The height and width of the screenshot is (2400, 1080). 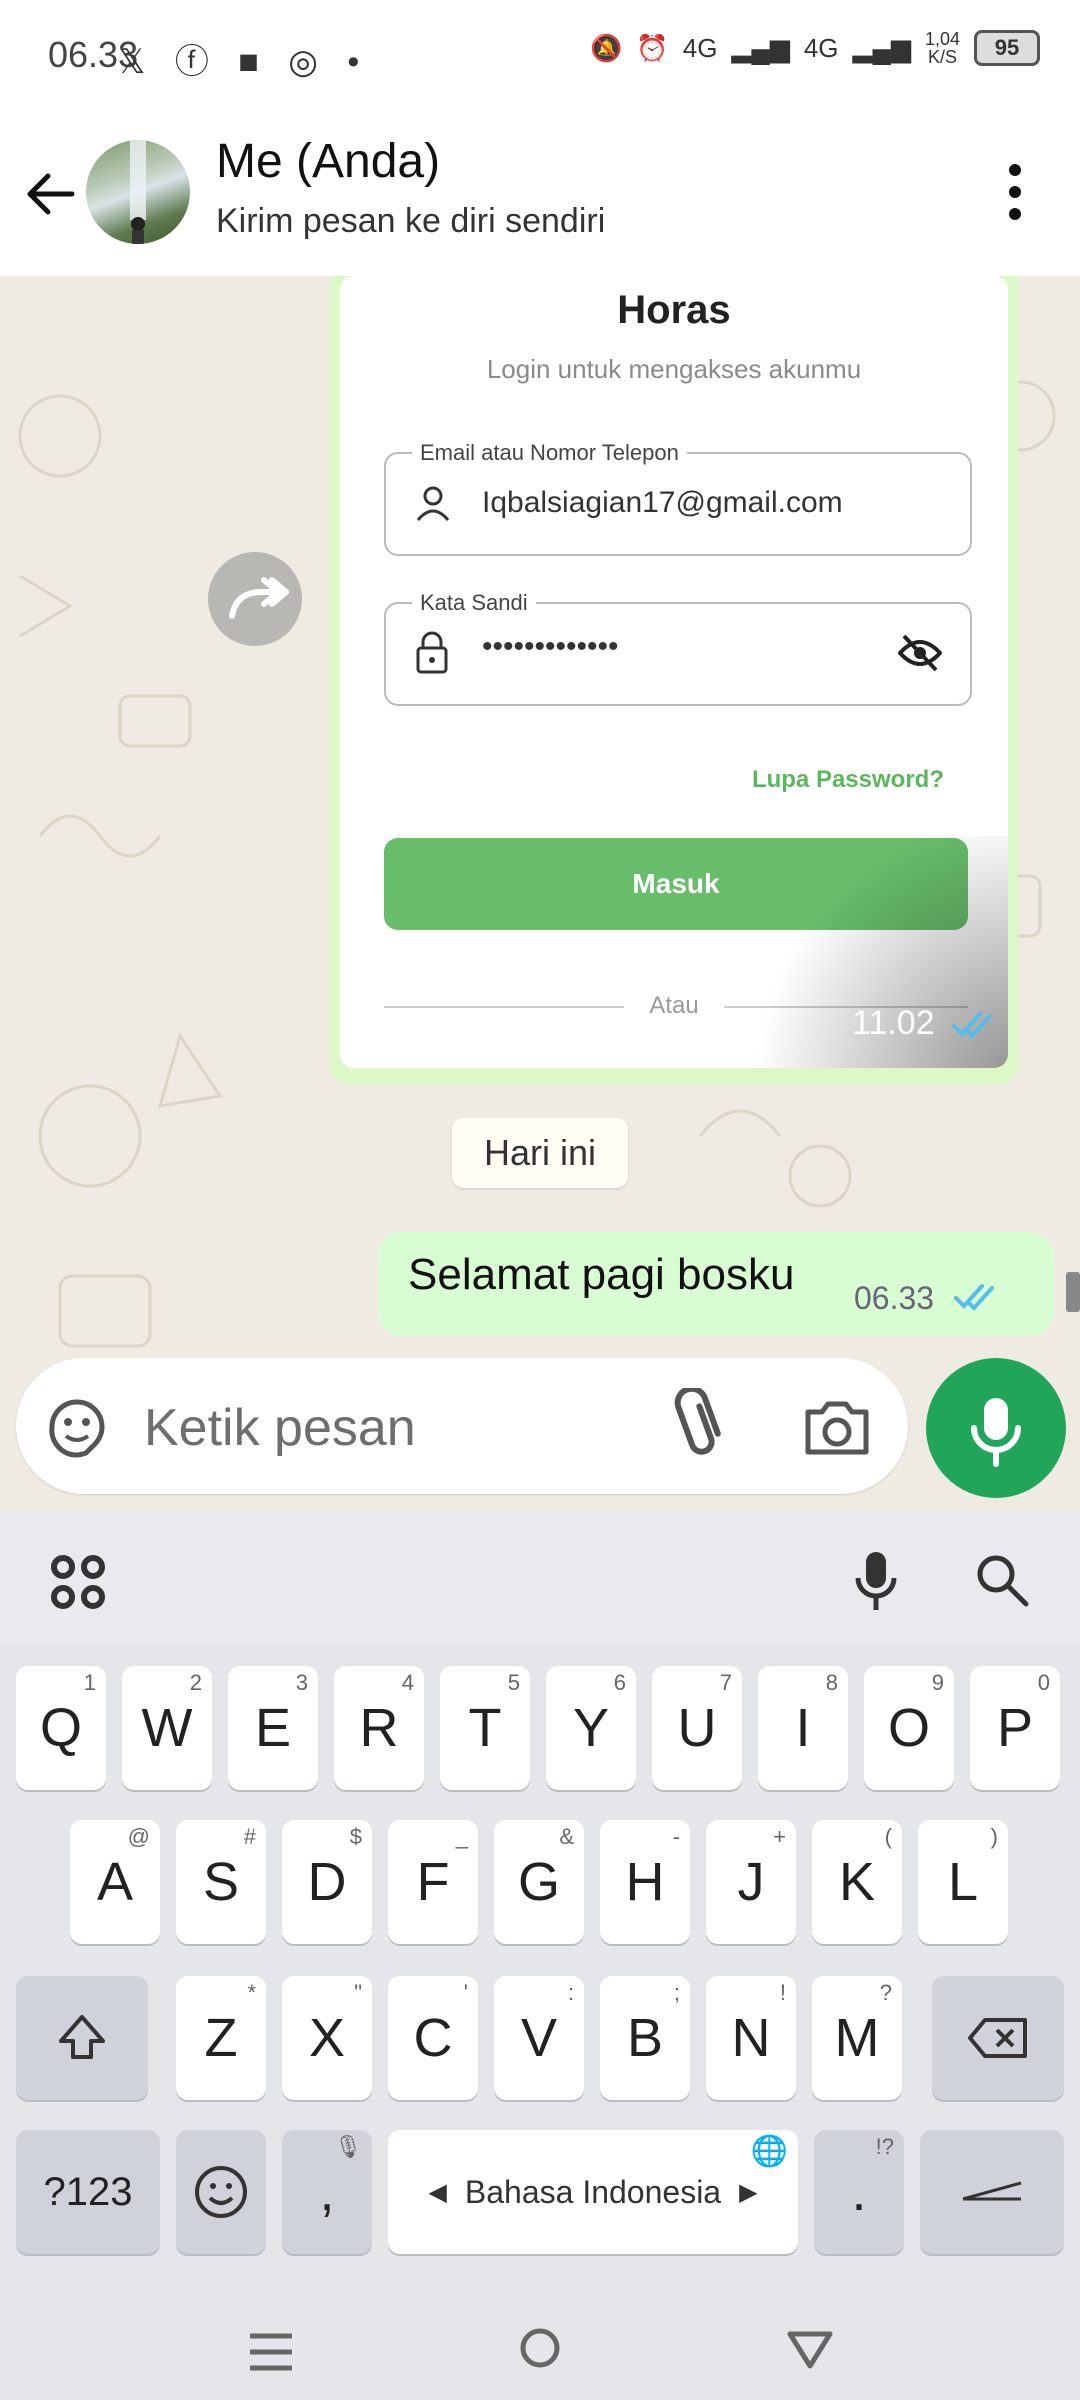 I want to click on key-j: J +, so click(x=751, y=1882).